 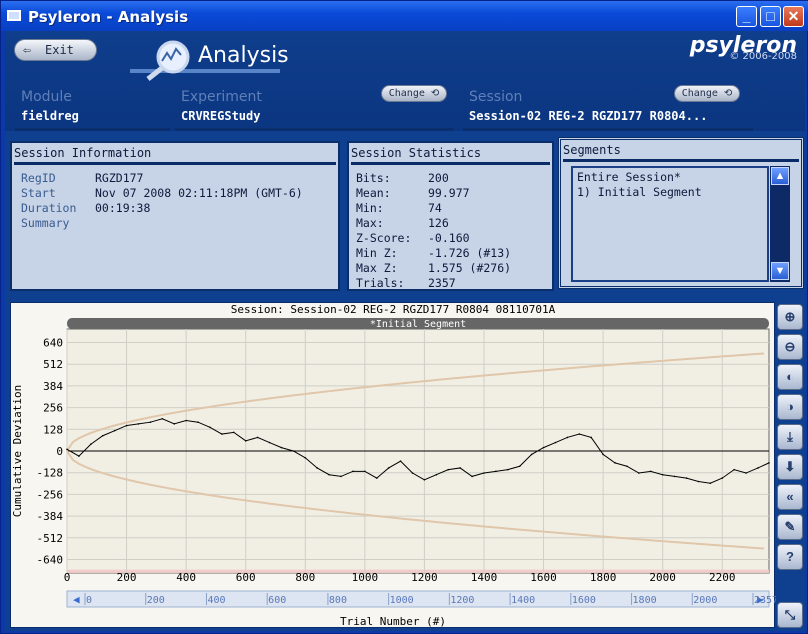 What do you see at coordinates (404, 16) in the screenshot?
I see `title-bar: Psyleron - Analysis _ □ ✕` at bounding box center [404, 16].